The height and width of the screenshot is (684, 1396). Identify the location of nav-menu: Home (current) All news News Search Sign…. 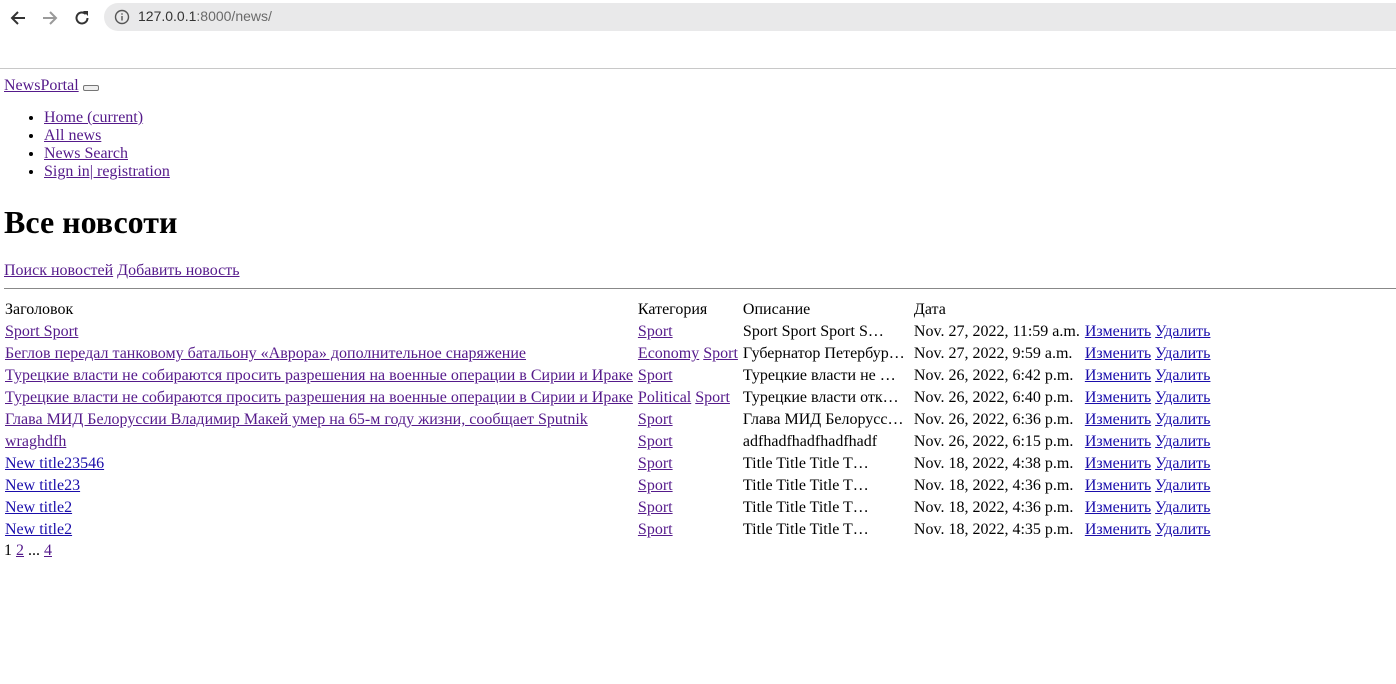
(85, 145).